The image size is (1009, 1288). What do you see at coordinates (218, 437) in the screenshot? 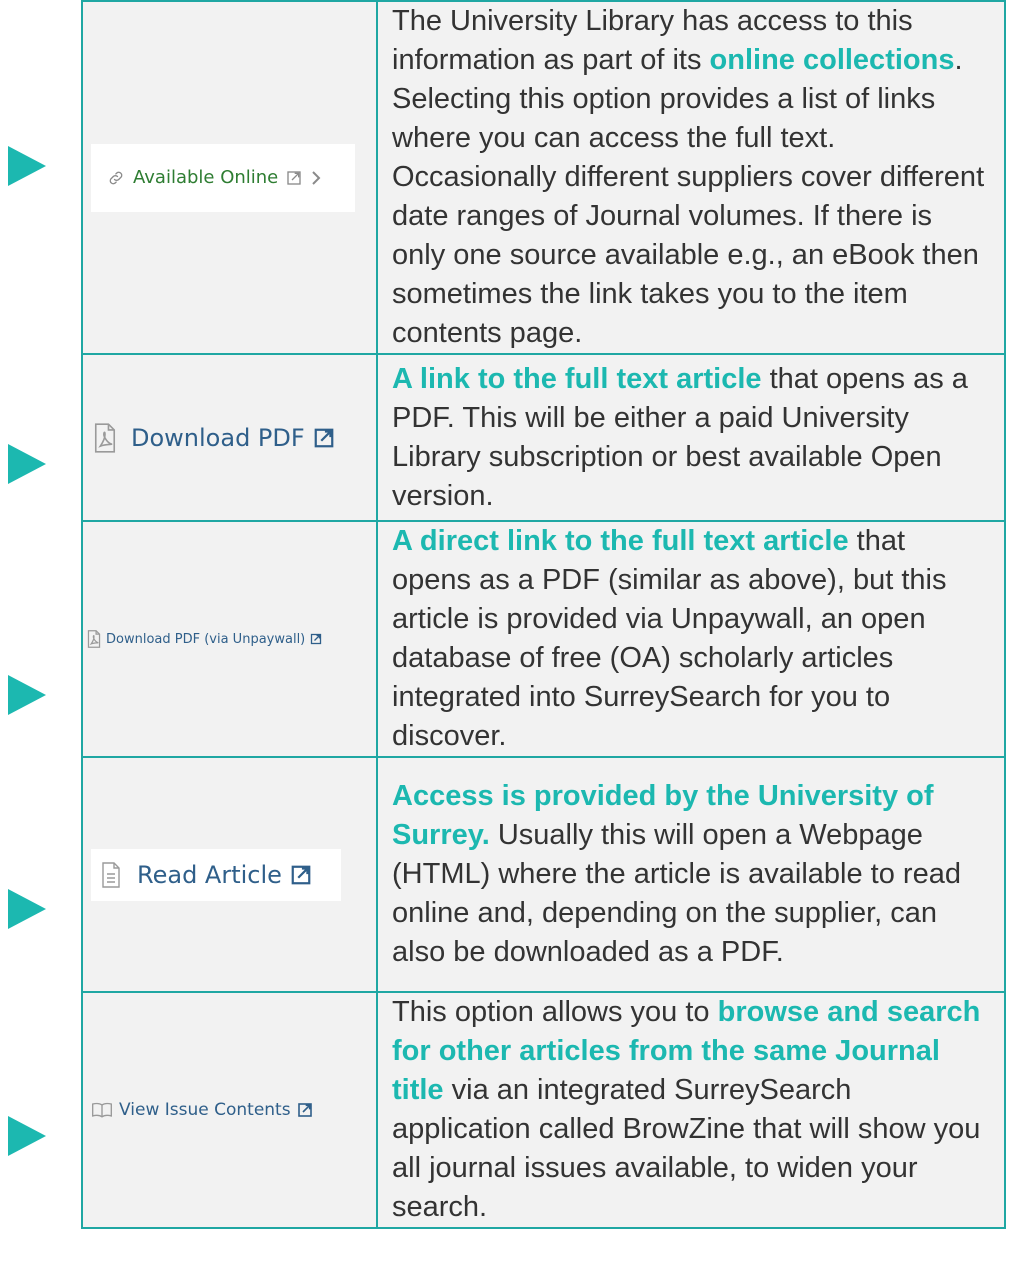
I see `button-label: Download PDF` at bounding box center [218, 437].